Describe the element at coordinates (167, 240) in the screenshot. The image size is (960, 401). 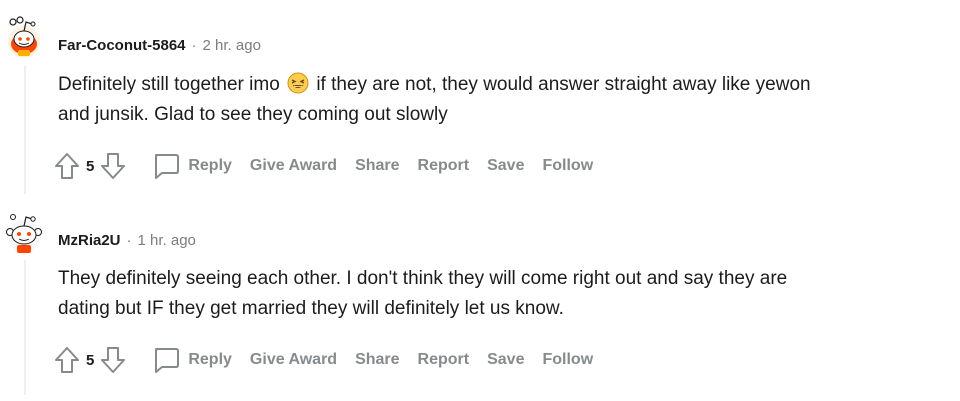
I see `timestamp: 1 hr. ago` at that location.